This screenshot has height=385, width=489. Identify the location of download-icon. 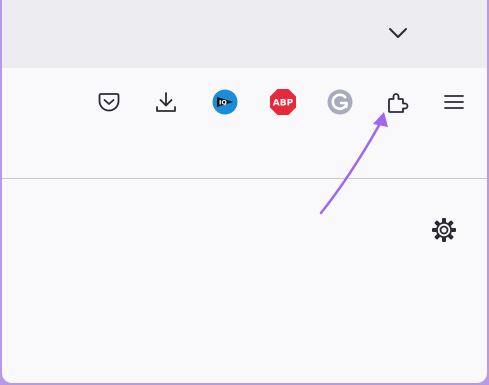
(166, 102).